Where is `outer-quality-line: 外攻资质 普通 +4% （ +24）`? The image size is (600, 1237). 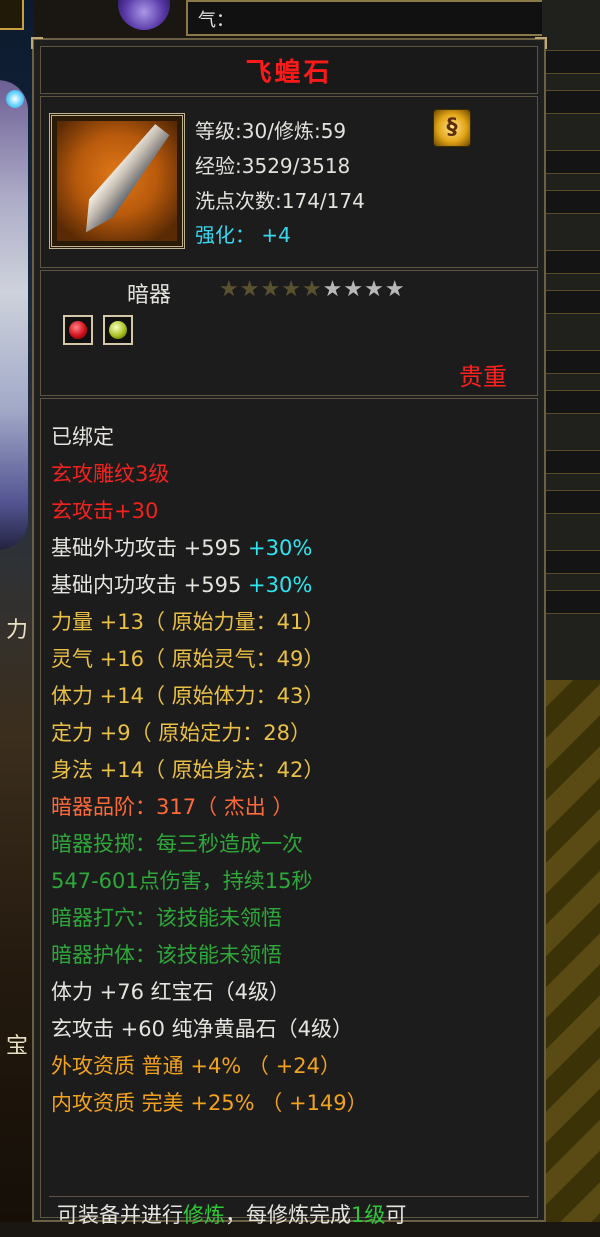 outer-quality-line: 外攻资质 普通 +4% （ +24） is located at coordinates (196, 1066).